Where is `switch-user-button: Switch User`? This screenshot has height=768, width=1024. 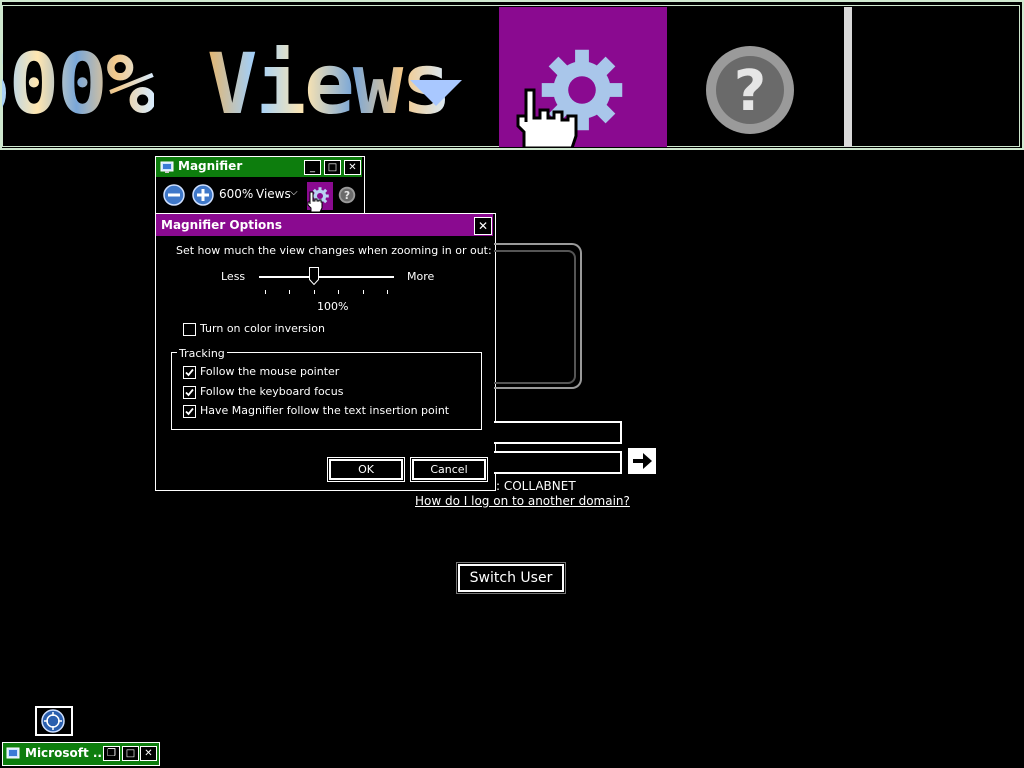 switch-user-button: Switch User is located at coordinates (511, 578).